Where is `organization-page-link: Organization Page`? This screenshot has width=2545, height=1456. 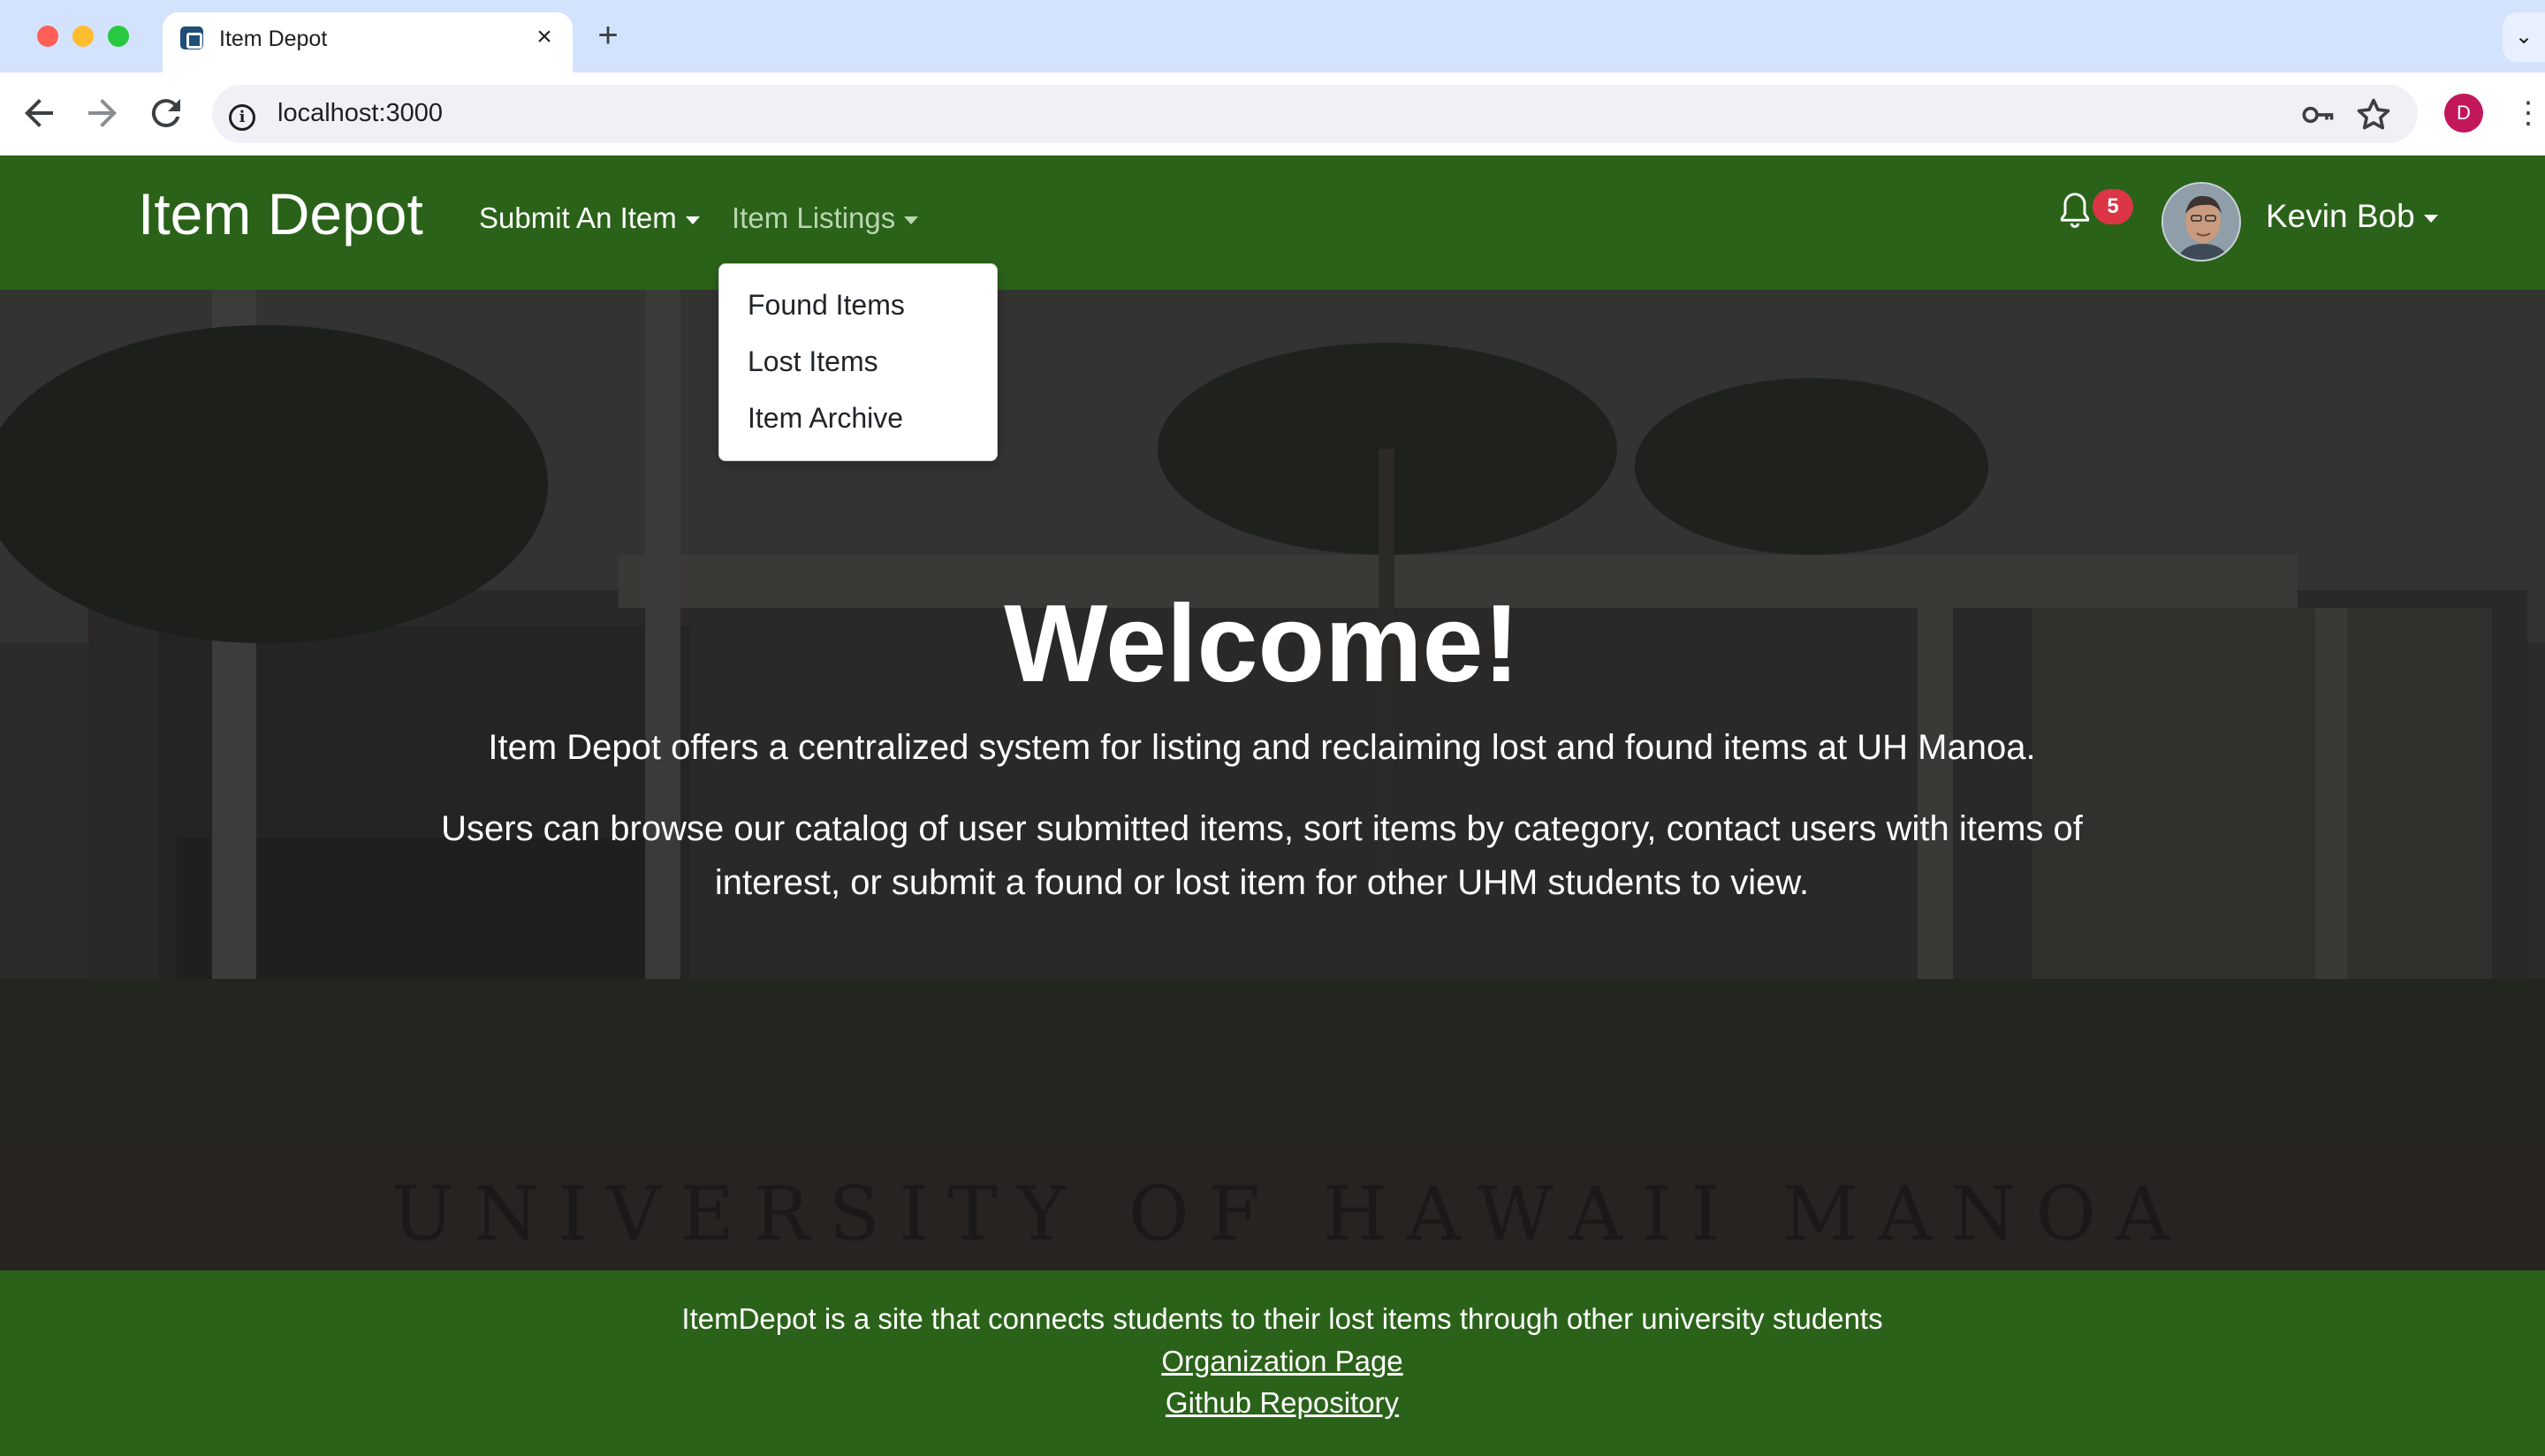 organization-page-link: Organization Page is located at coordinates (1272, 1361).